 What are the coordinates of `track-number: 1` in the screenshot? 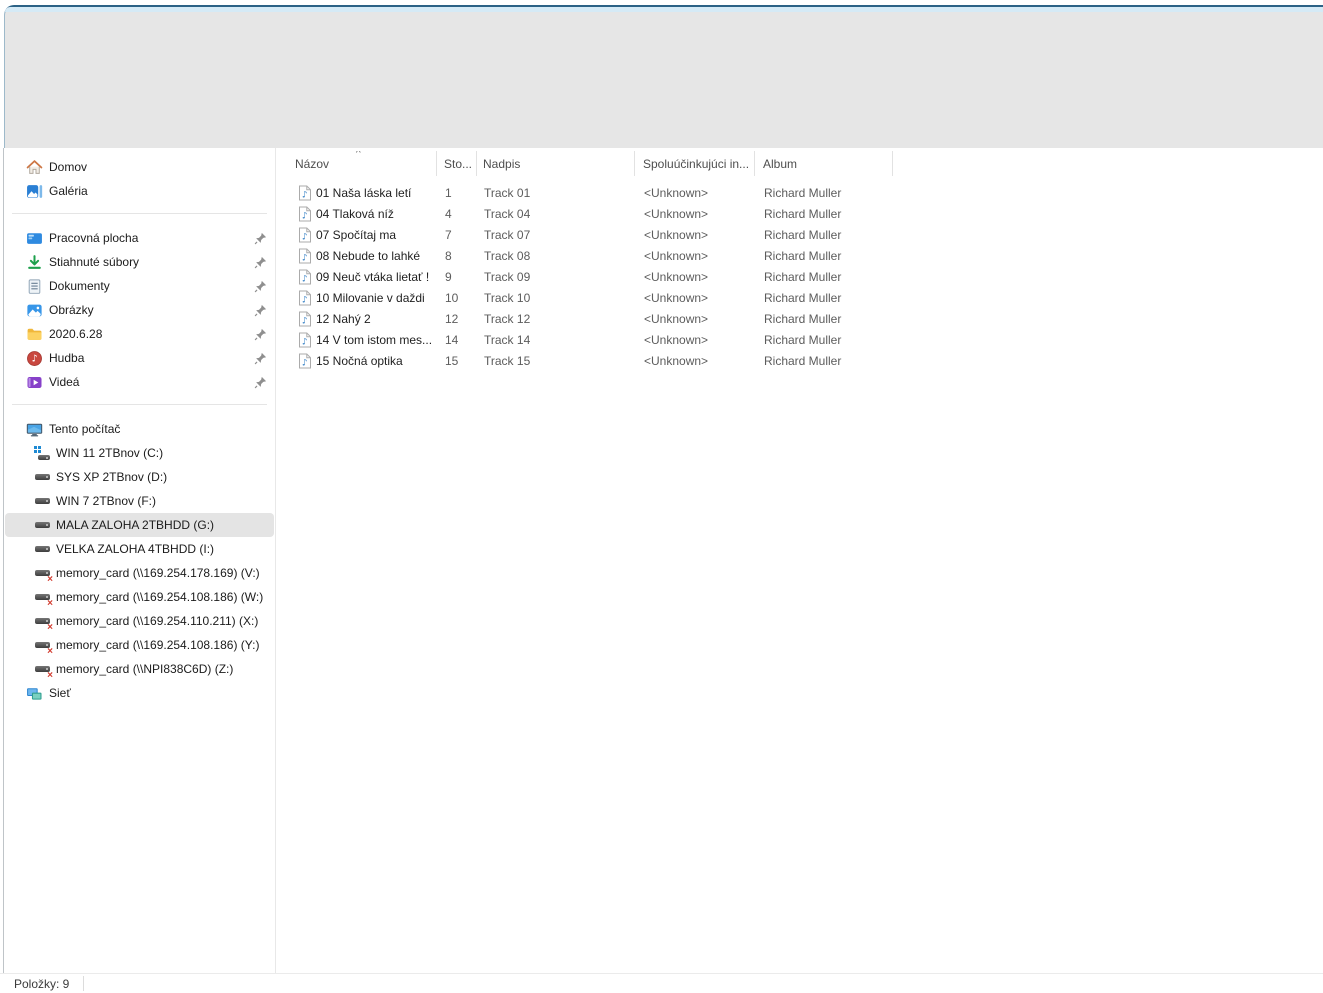 It's located at (448, 192).